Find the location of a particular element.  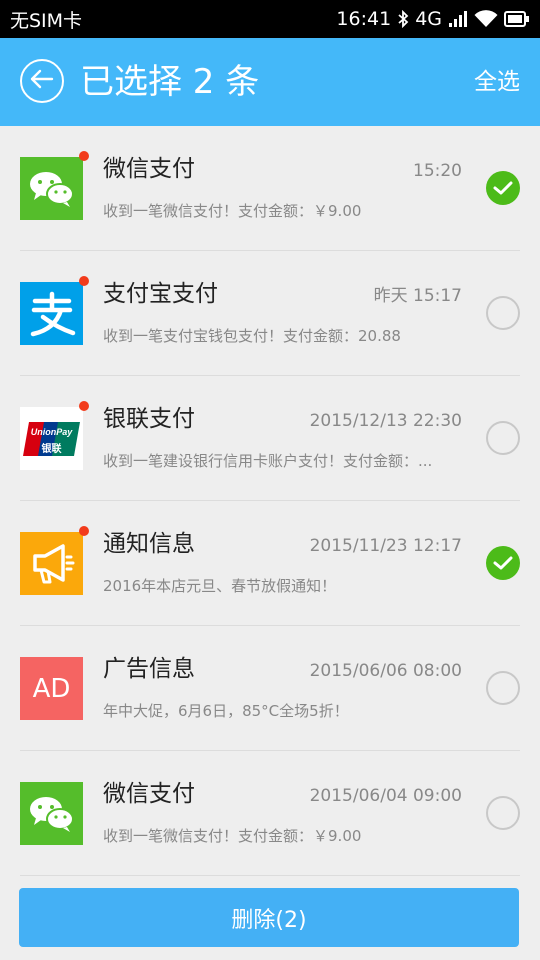

unionpay-brand-text: UnionPay is located at coordinates (51, 431).